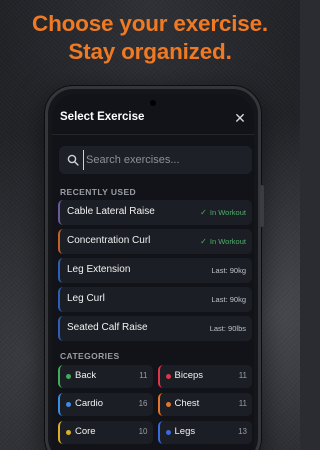 This screenshot has width=320, height=450. What do you see at coordinates (204, 404) in the screenshot?
I see `category-chest: Chest 11` at bounding box center [204, 404].